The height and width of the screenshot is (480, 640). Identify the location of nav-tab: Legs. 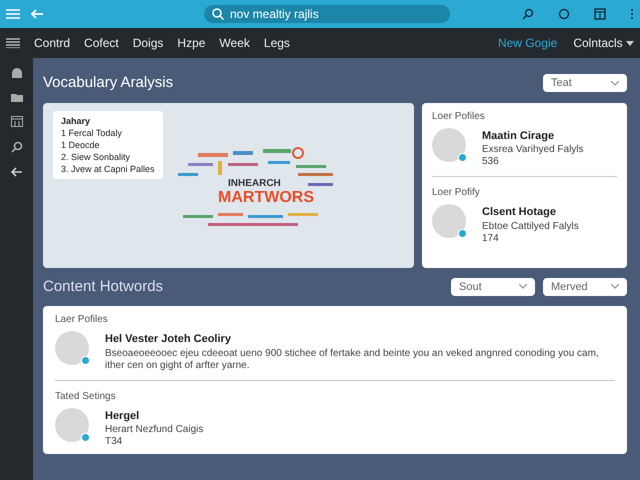
(277, 43).